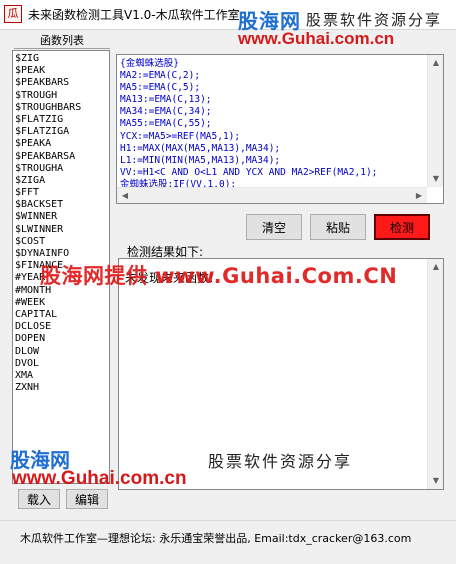  Describe the element at coordinates (435, 121) in the screenshot. I see `editor-vertical-scrollbar: ▲ ▼` at that location.